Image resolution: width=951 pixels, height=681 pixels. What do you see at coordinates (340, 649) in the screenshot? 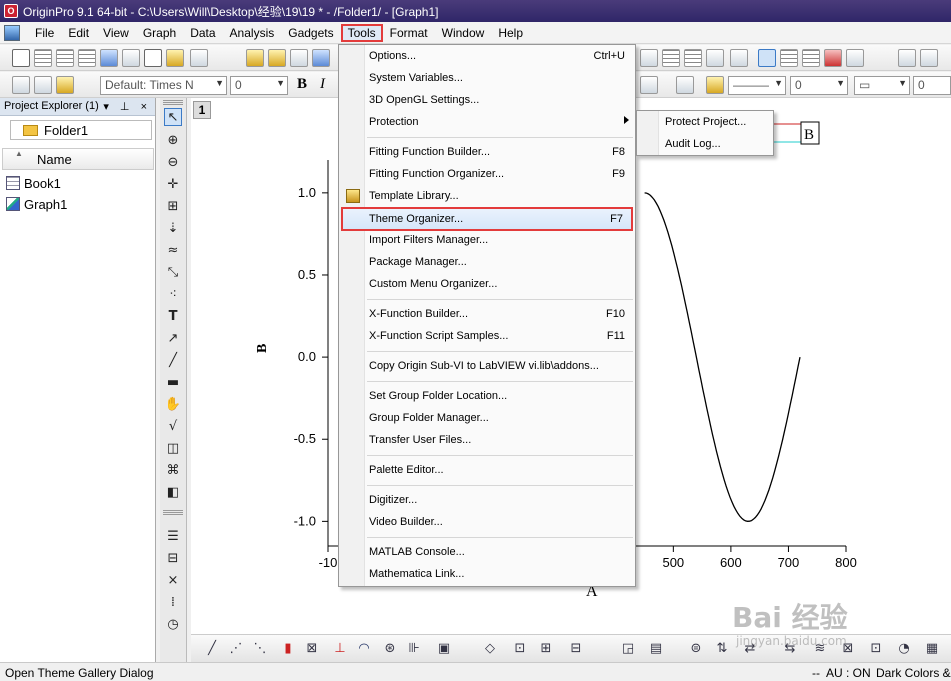
I see `box-plot-icon: ⊥` at bounding box center [340, 649].